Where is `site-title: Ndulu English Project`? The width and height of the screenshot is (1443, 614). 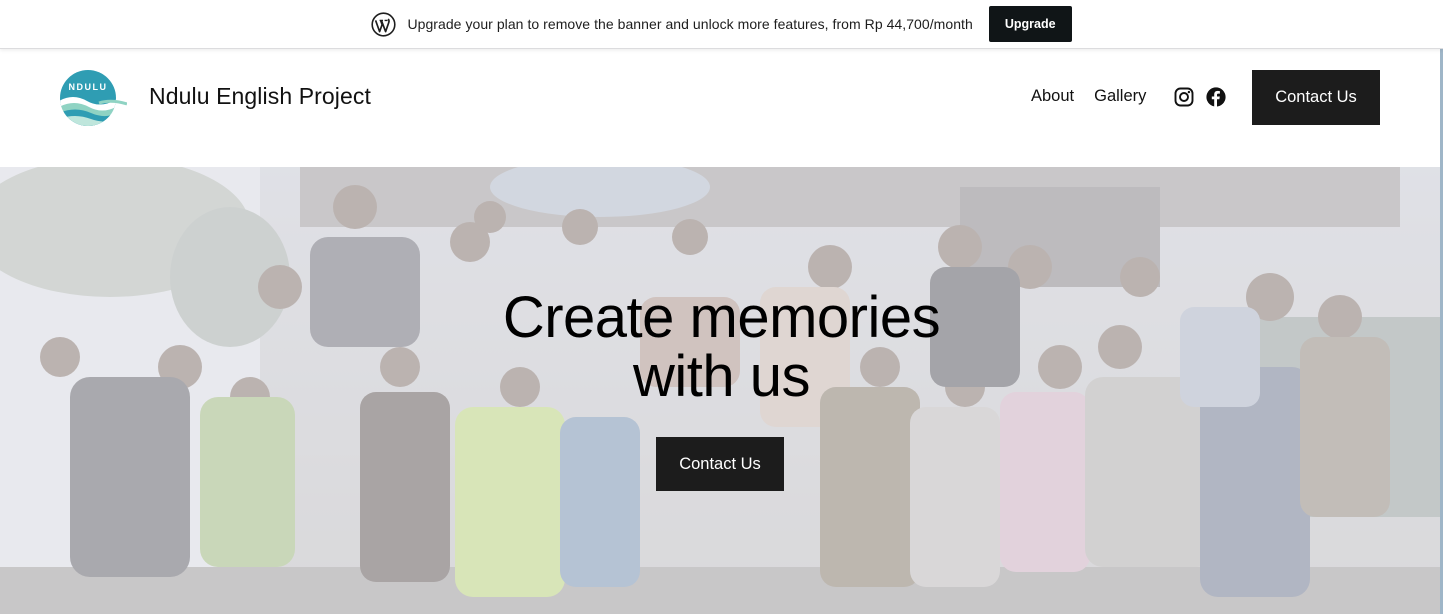
site-title: Ndulu English Project is located at coordinates (260, 96).